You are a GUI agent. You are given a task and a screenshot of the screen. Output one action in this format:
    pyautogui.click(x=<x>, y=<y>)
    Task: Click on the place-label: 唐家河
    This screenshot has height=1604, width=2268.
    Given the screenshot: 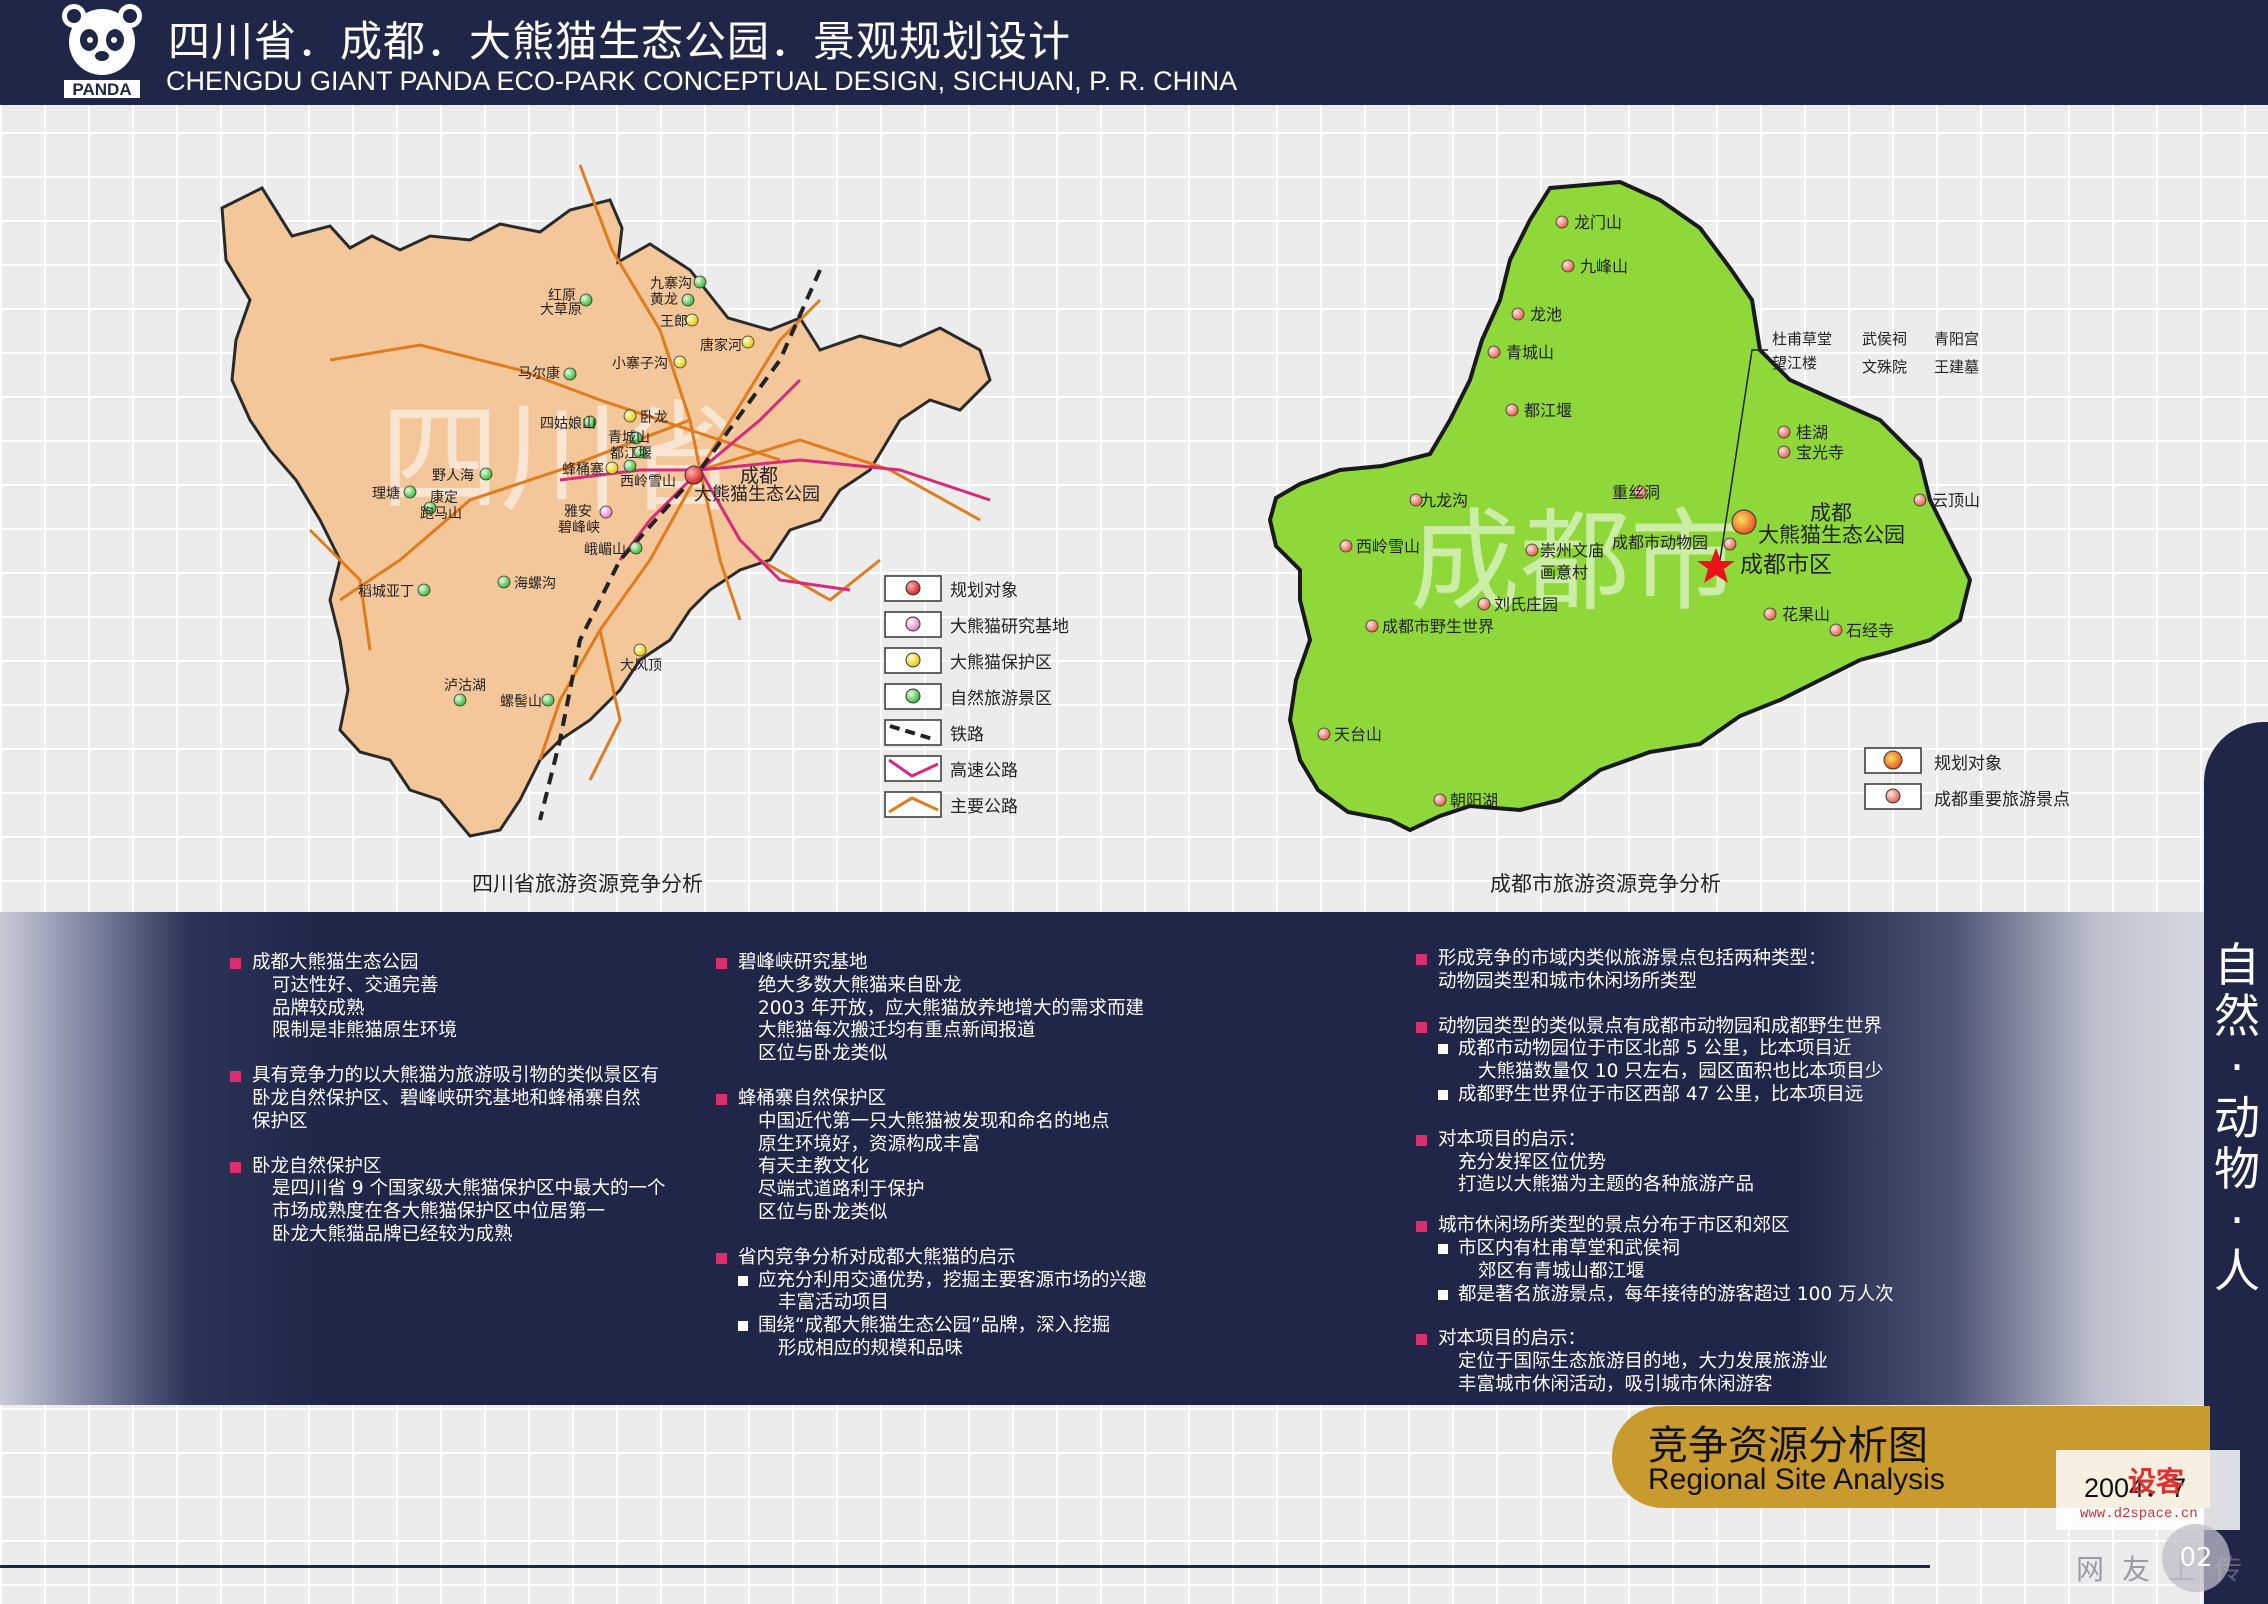 What is the action you would take?
    pyautogui.click(x=721, y=345)
    